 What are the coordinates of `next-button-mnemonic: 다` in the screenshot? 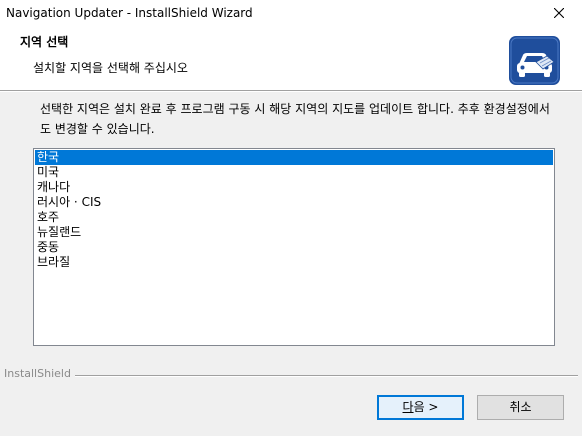 It's located at (408, 407).